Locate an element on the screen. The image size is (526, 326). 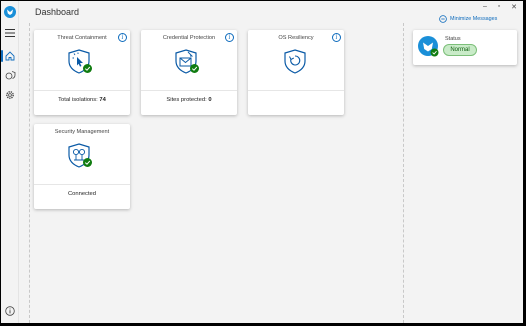
menu-hamburger-icon is located at coordinates (10, 33).